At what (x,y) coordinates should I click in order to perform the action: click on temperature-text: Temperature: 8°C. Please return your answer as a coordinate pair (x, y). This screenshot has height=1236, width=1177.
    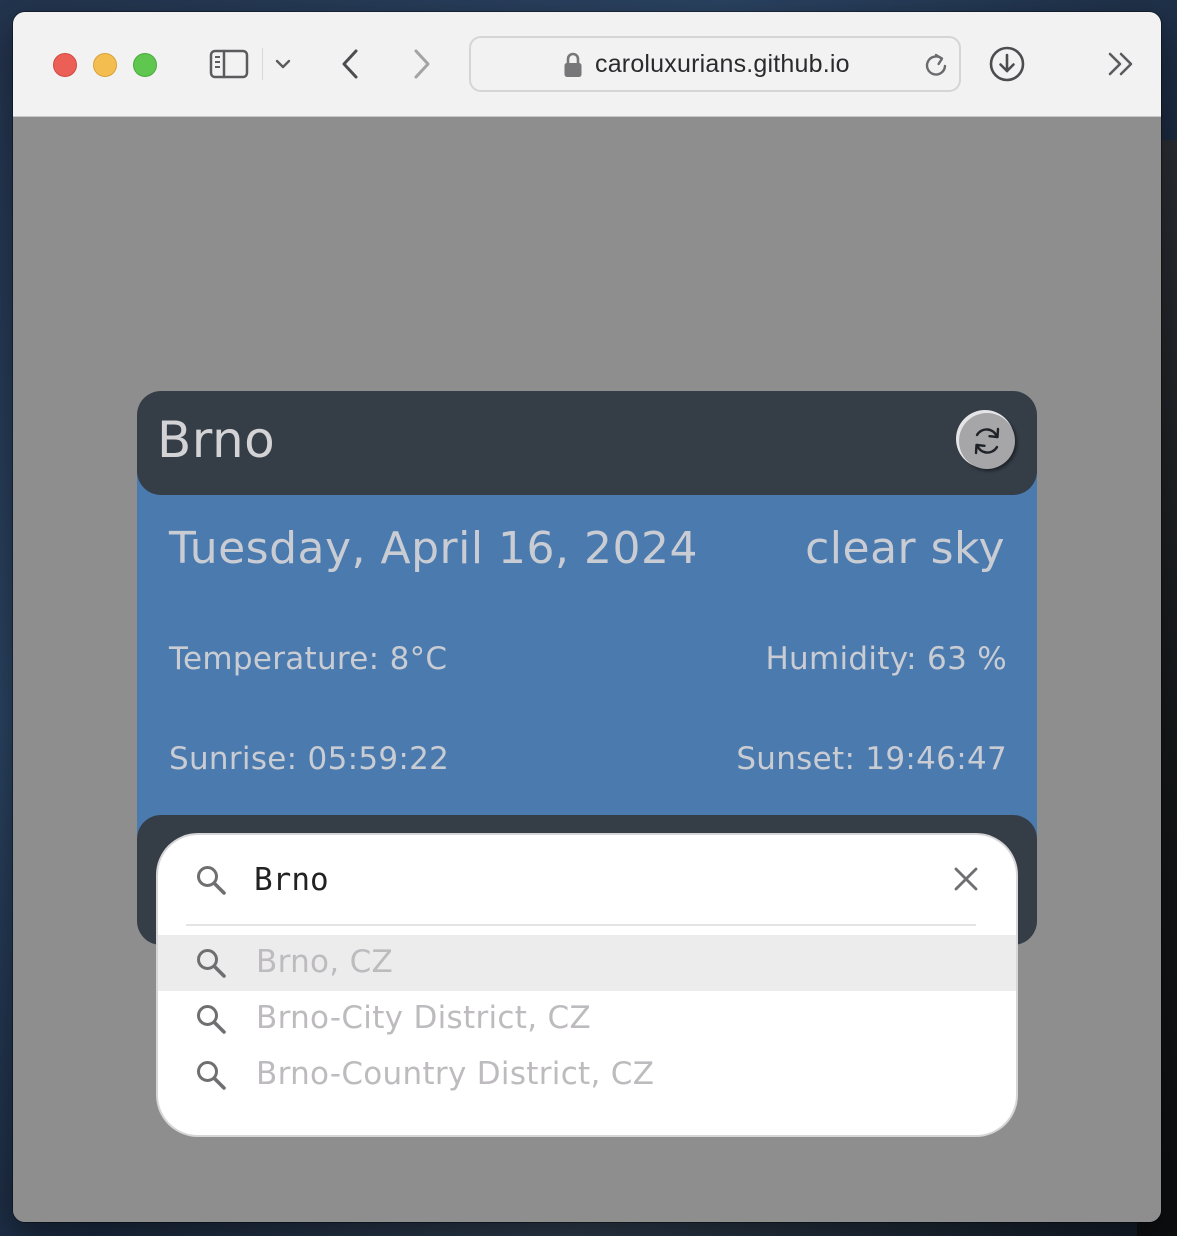
    Looking at the image, I should click on (308, 659).